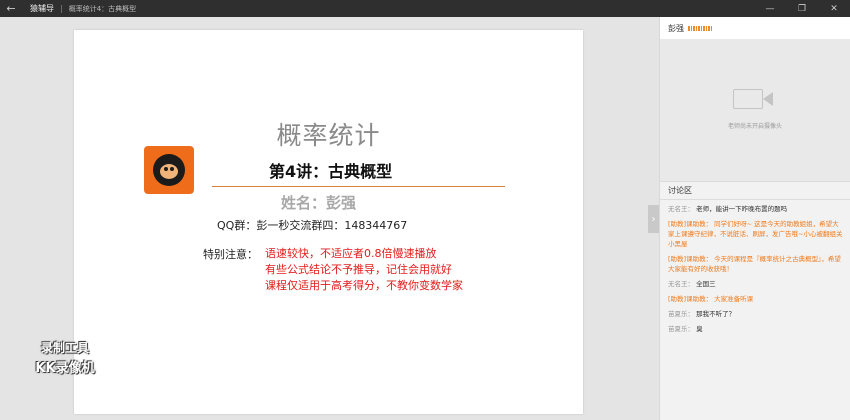  What do you see at coordinates (755, 190) in the screenshot?
I see `discussion-header: 讨论区` at bounding box center [755, 190].